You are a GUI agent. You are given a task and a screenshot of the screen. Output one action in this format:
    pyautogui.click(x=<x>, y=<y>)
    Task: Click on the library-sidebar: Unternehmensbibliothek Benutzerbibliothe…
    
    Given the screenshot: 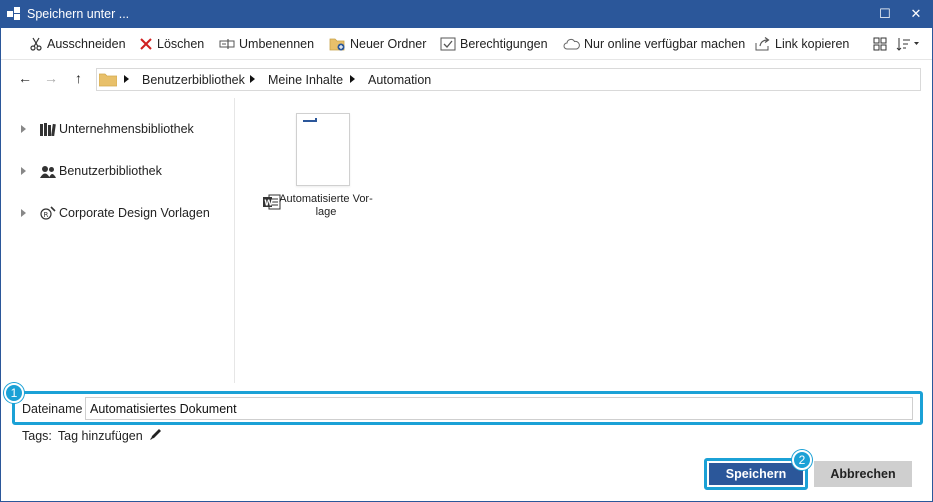 What is the action you would take?
    pyautogui.click(x=118, y=240)
    